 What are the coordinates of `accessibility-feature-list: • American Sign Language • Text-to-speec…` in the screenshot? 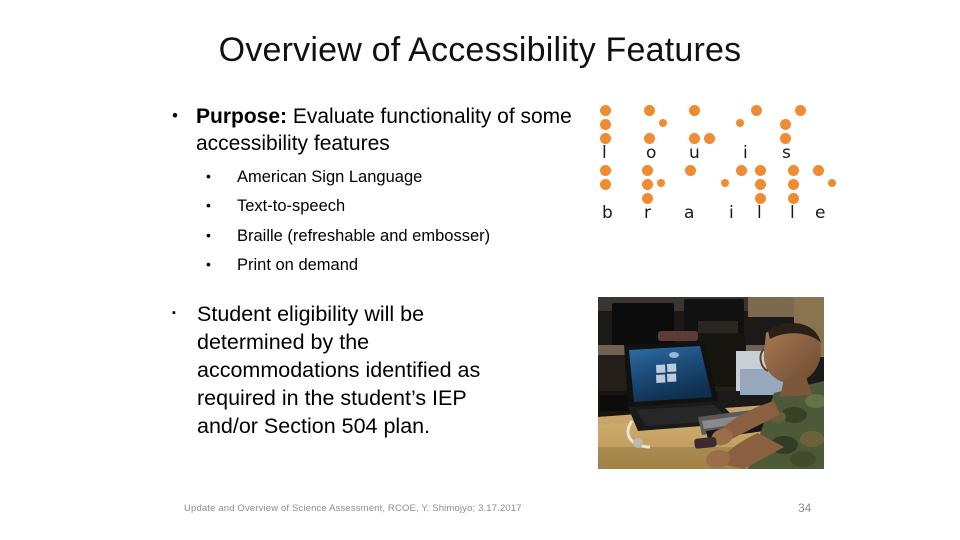 It's located at (399, 220).